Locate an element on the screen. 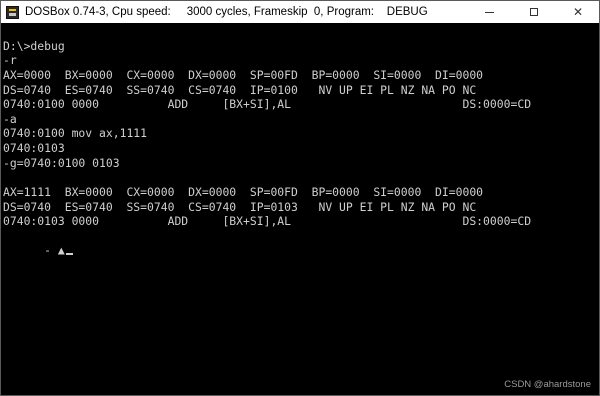 This screenshot has height=396, width=600. console-line: 0740:0100 0000 ADD [BX+SI],AL DS:0000=CD is located at coordinates (267, 104).